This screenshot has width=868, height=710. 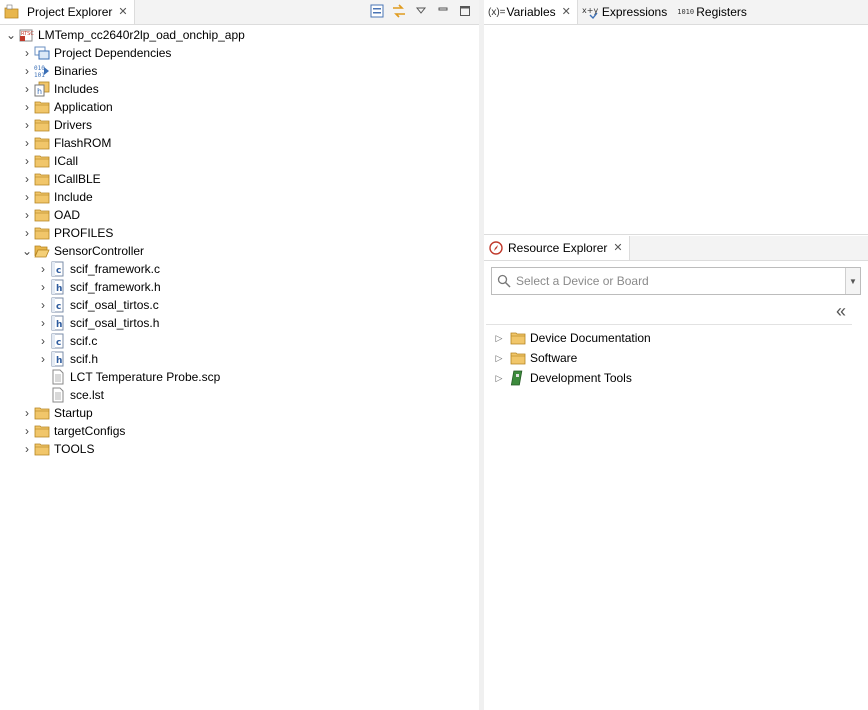 I want to click on tree-item: › 010 101 Binaries, so click(x=58, y=71).